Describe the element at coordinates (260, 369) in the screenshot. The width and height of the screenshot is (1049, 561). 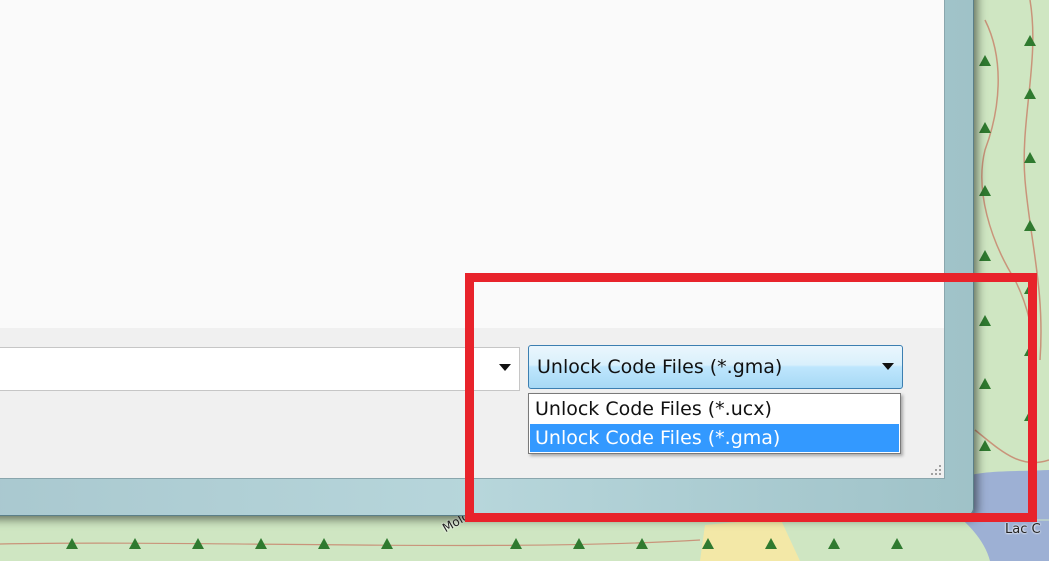
I see `filename-combobox` at that location.